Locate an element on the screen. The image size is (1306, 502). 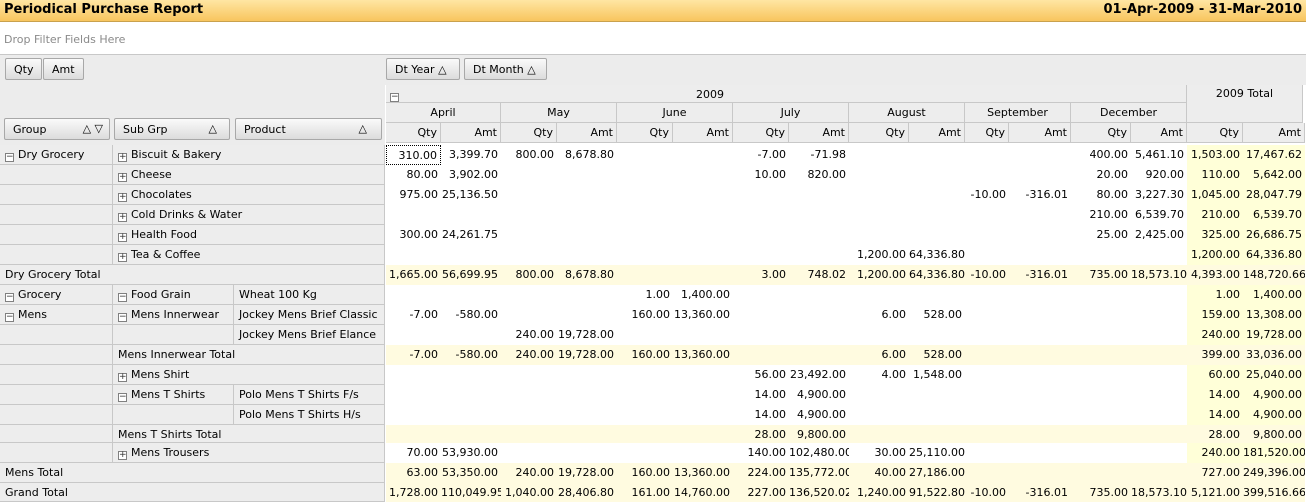
data-cell: 1,040.00 is located at coordinates (529, 492).